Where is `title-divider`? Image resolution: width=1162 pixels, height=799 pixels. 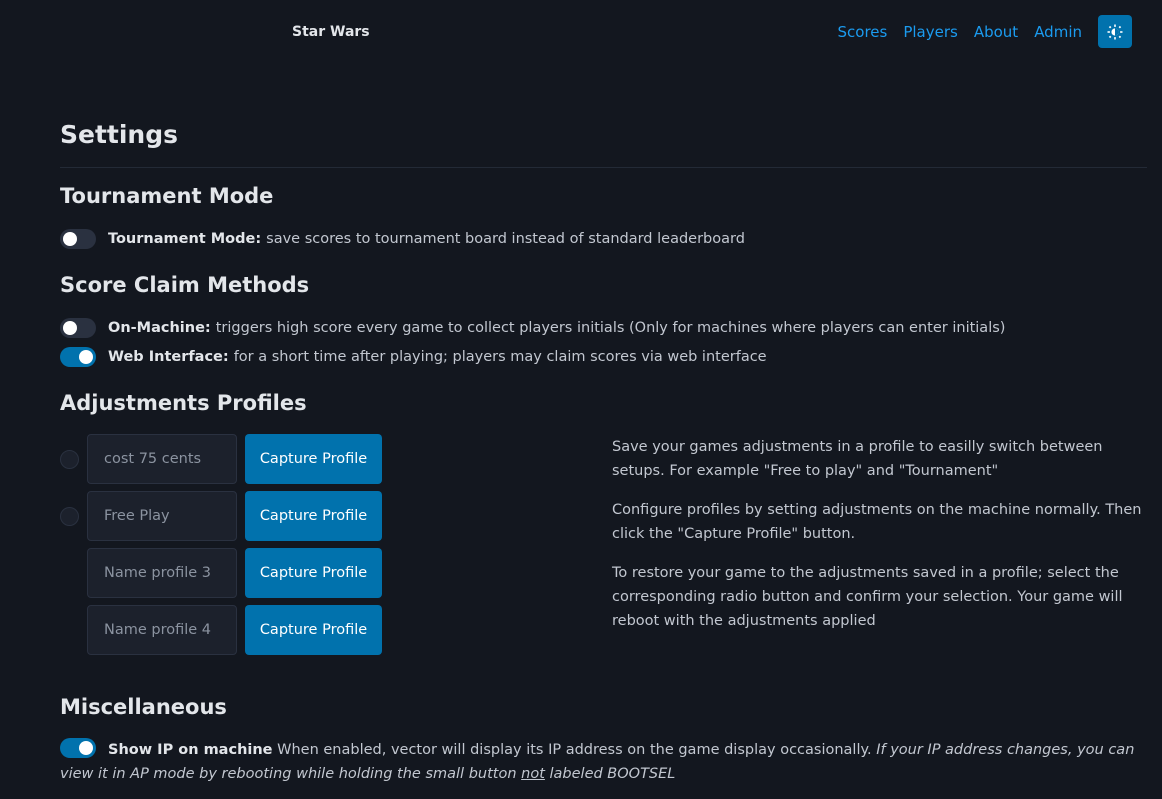 title-divider is located at coordinates (603, 167).